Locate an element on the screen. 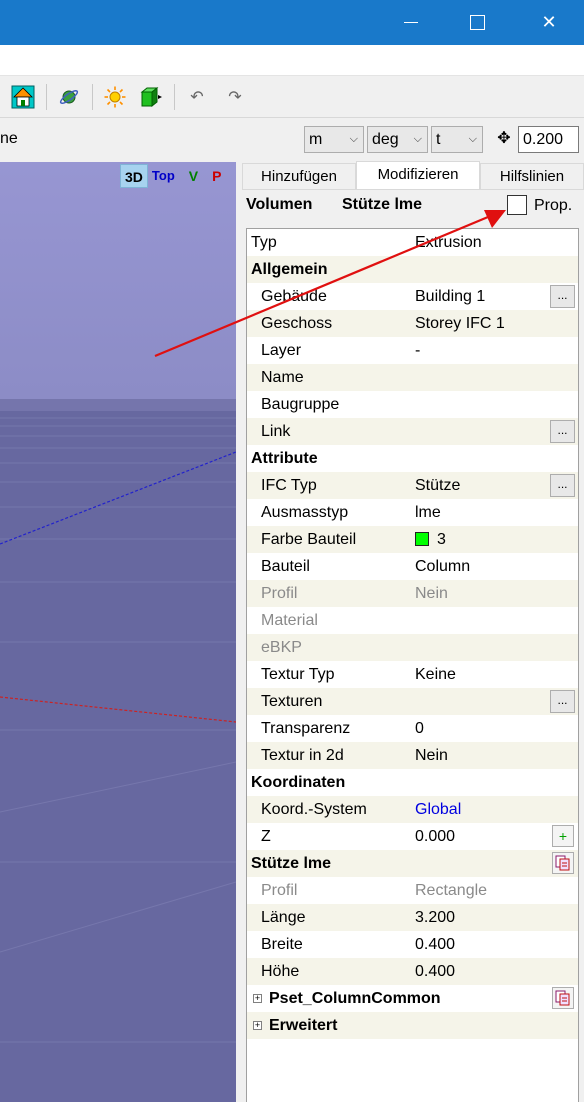  category-pset-columncommon: + Pset_ColumnCommon is located at coordinates (412, 998).